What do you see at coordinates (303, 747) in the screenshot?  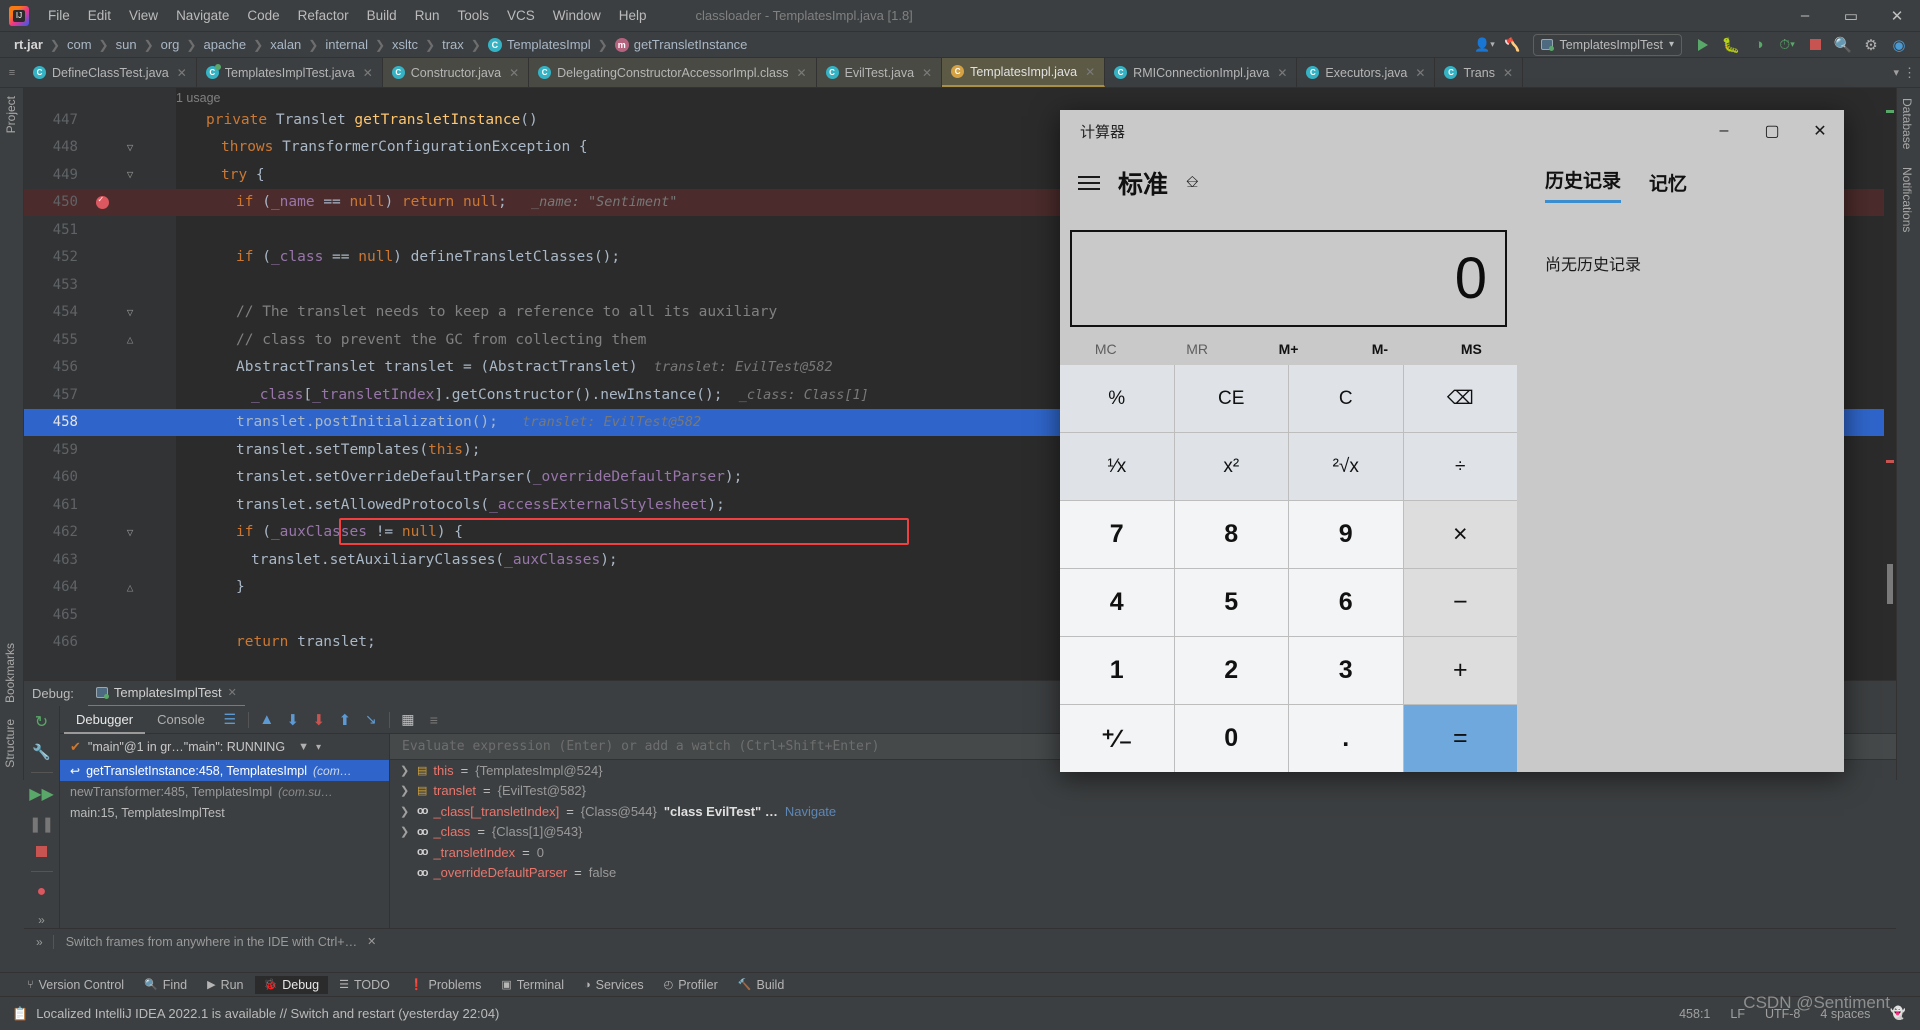 I see `filter-icon: ▼` at bounding box center [303, 747].